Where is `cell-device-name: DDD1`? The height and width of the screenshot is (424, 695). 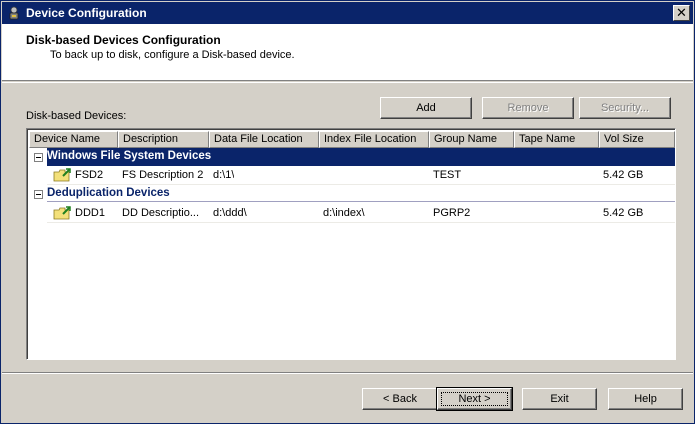 cell-device-name: DDD1 is located at coordinates (90, 213).